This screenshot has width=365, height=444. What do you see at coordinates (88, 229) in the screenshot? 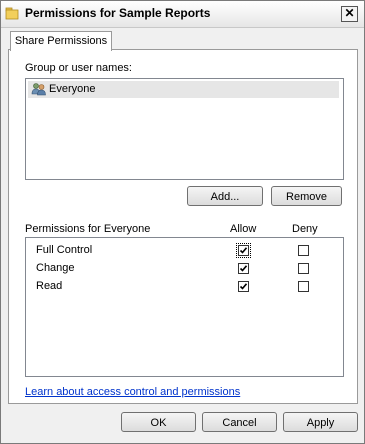
I see `permissions-header: Permissions for Everyone` at bounding box center [88, 229].